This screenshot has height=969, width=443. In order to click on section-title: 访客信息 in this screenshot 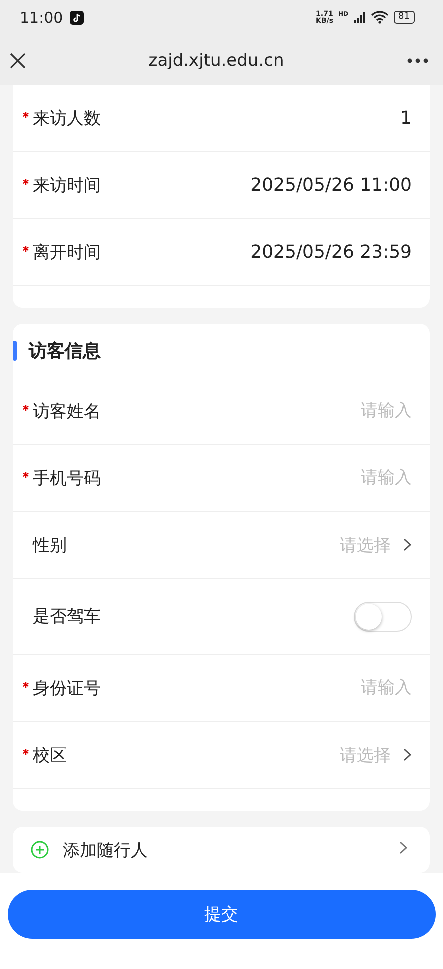, I will do `click(65, 352)`.